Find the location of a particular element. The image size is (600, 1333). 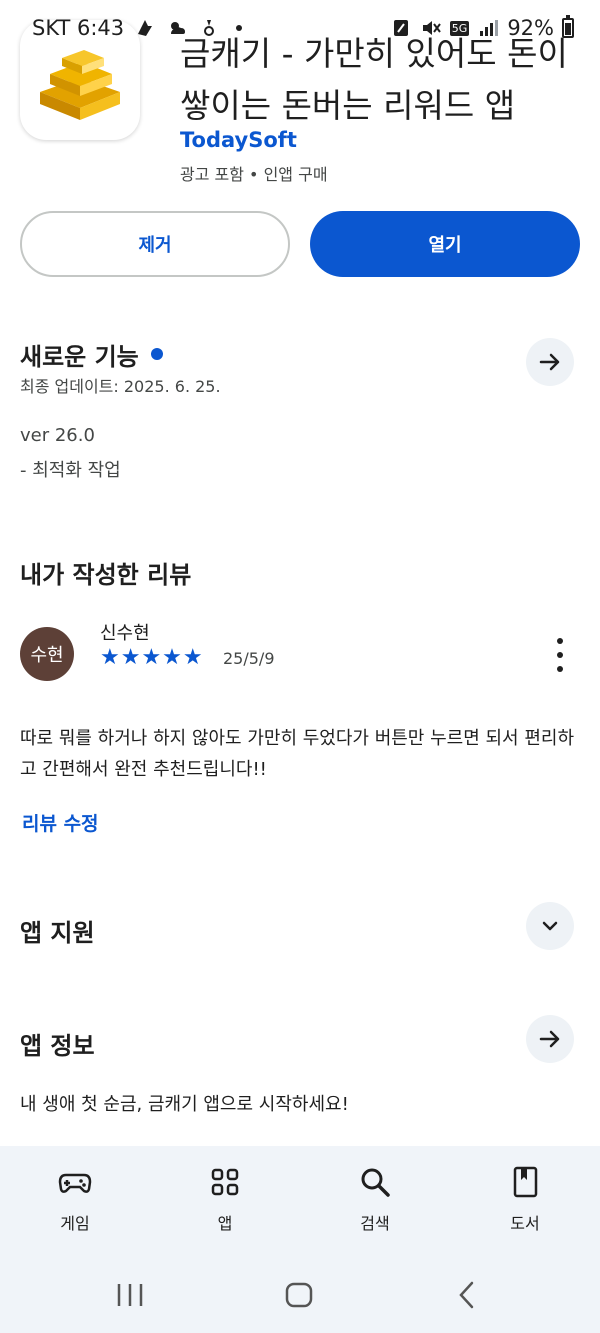

system-nav-bar is located at coordinates (300, 1291).